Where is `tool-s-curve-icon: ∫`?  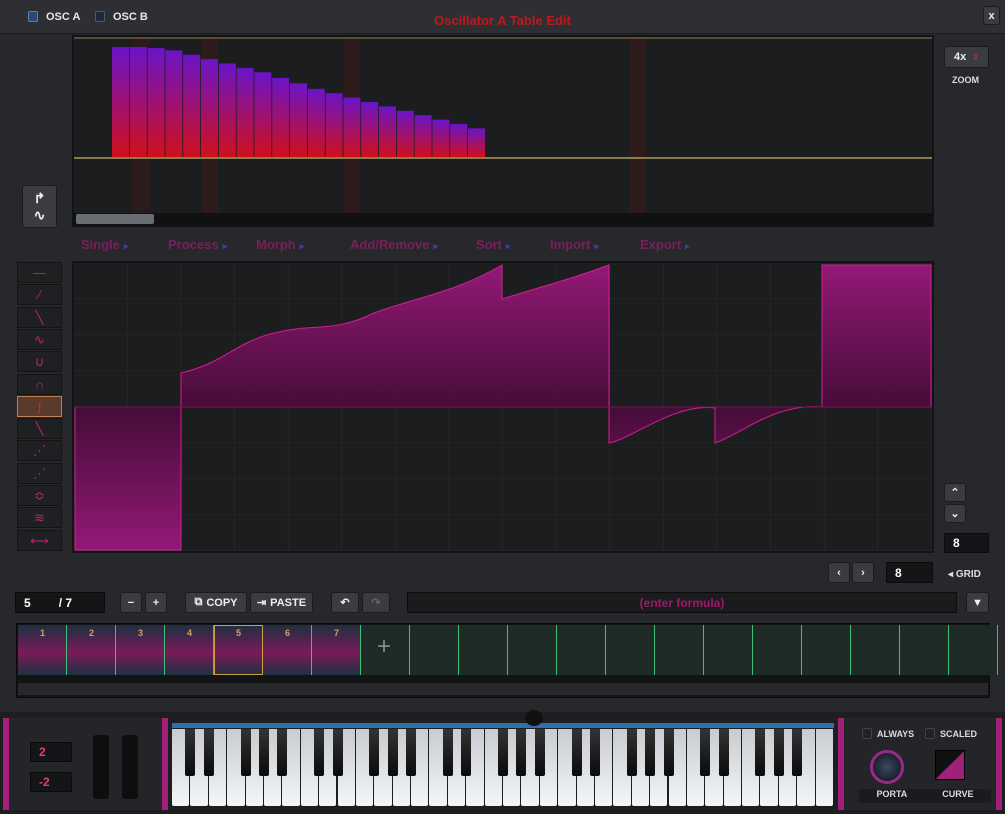 tool-s-curve-icon: ∫ is located at coordinates (39, 406).